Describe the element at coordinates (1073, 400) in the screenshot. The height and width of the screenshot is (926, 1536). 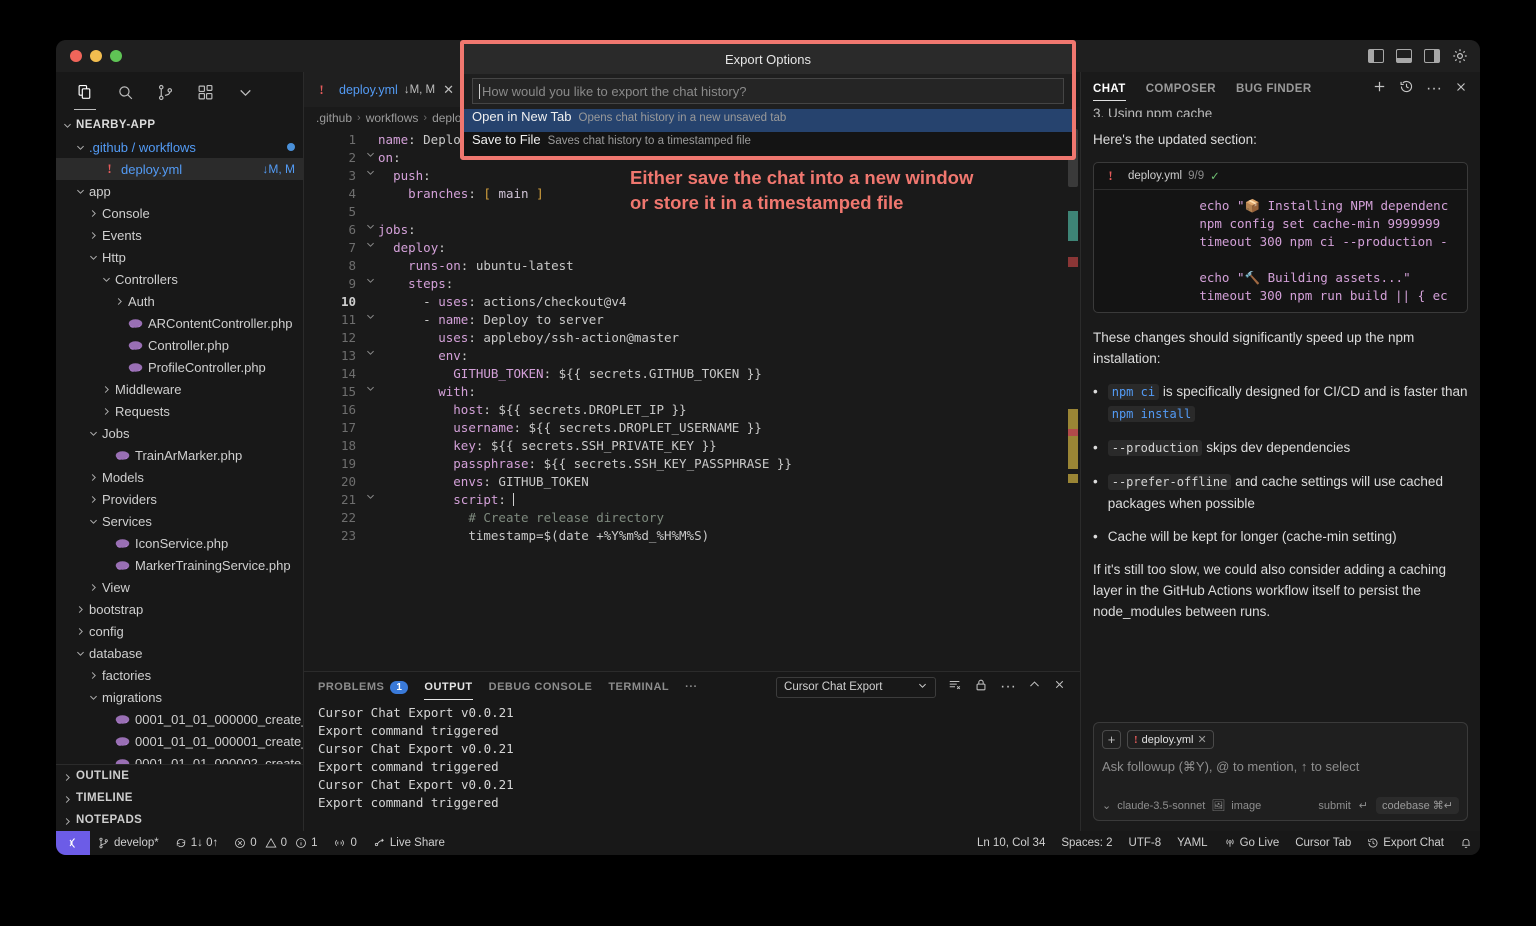
I see `editor-scrollbar` at that location.